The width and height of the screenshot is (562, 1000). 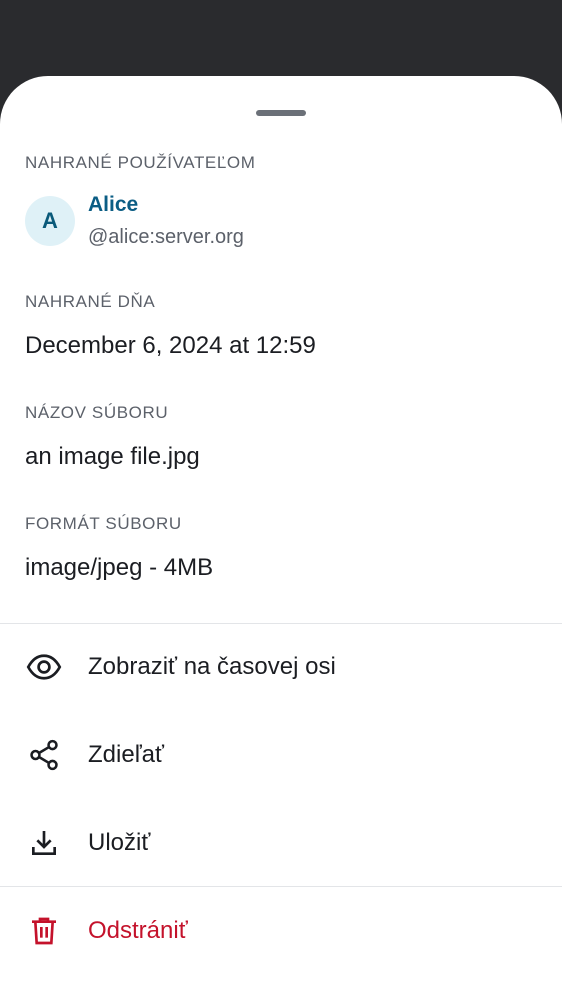 I want to click on save-button: Uložiť, so click(x=281, y=843).